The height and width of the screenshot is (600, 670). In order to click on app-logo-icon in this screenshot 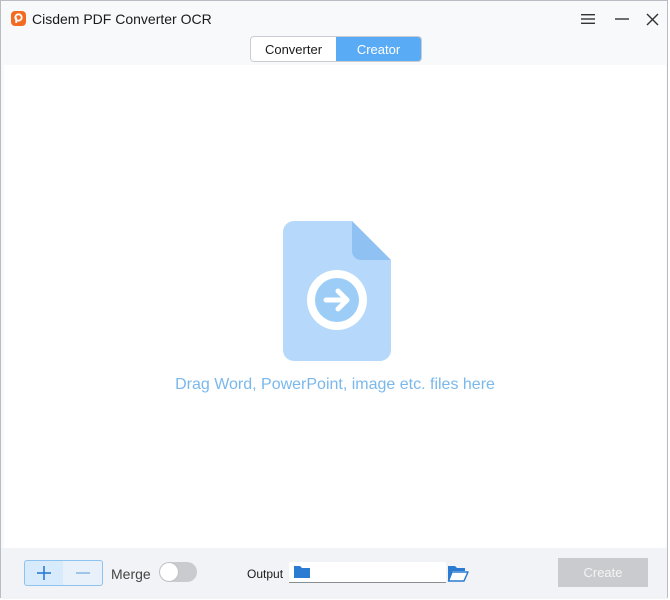, I will do `click(18, 18)`.